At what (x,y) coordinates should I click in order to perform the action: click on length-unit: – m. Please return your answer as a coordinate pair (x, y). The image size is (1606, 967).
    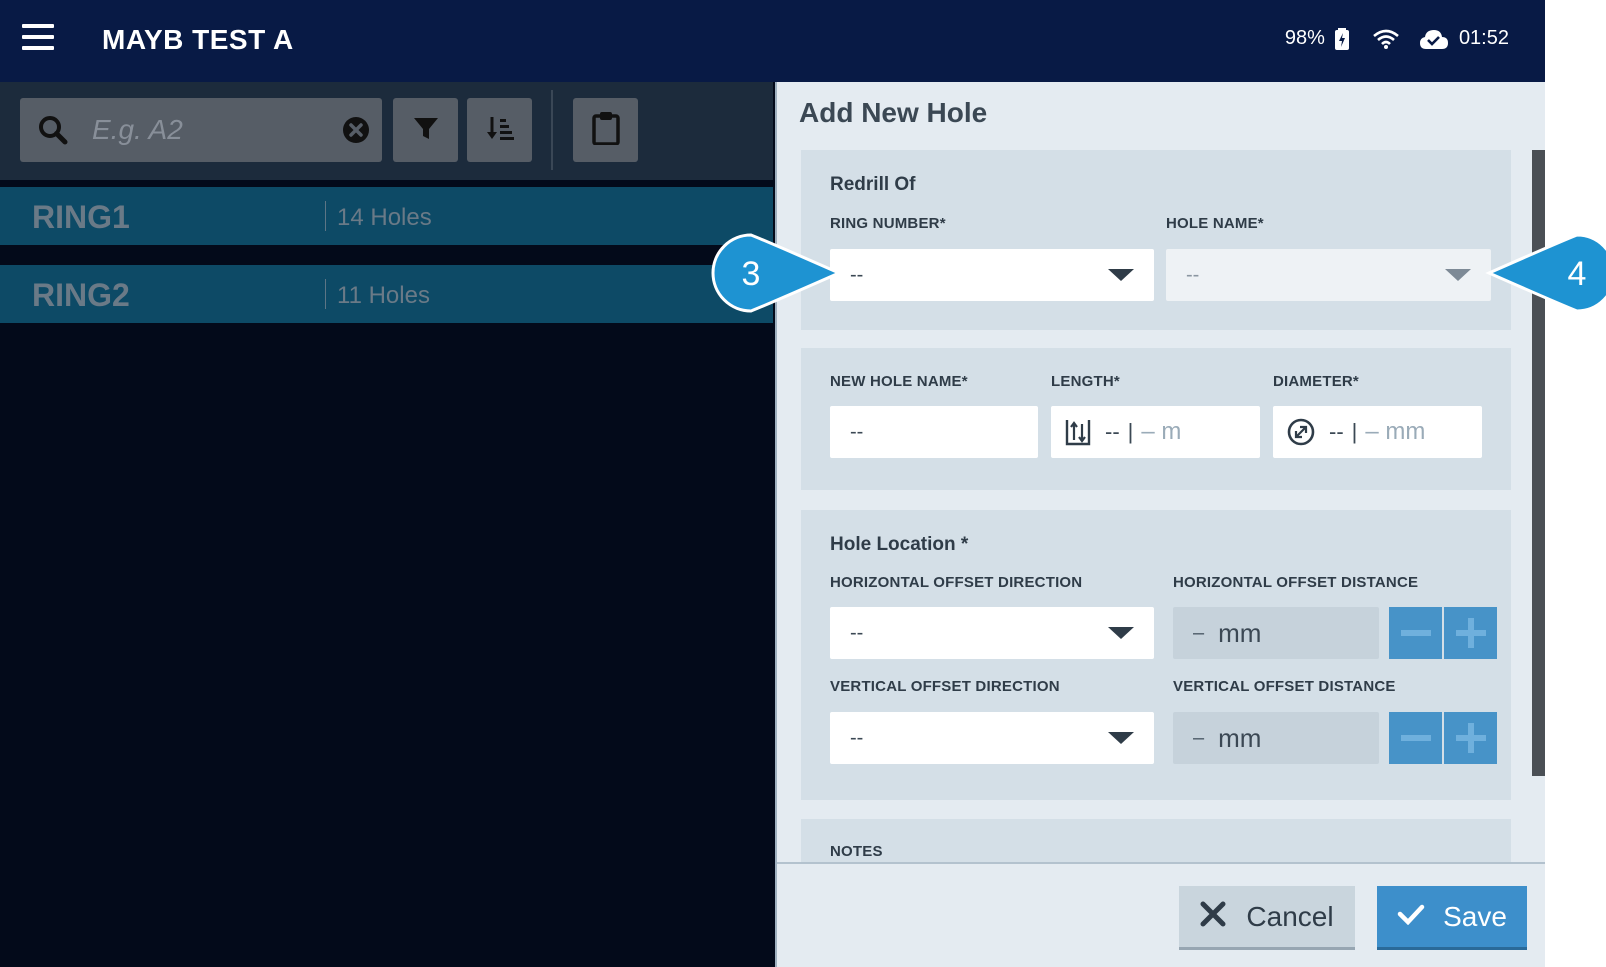
    Looking at the image, I should click on (1161, 431).